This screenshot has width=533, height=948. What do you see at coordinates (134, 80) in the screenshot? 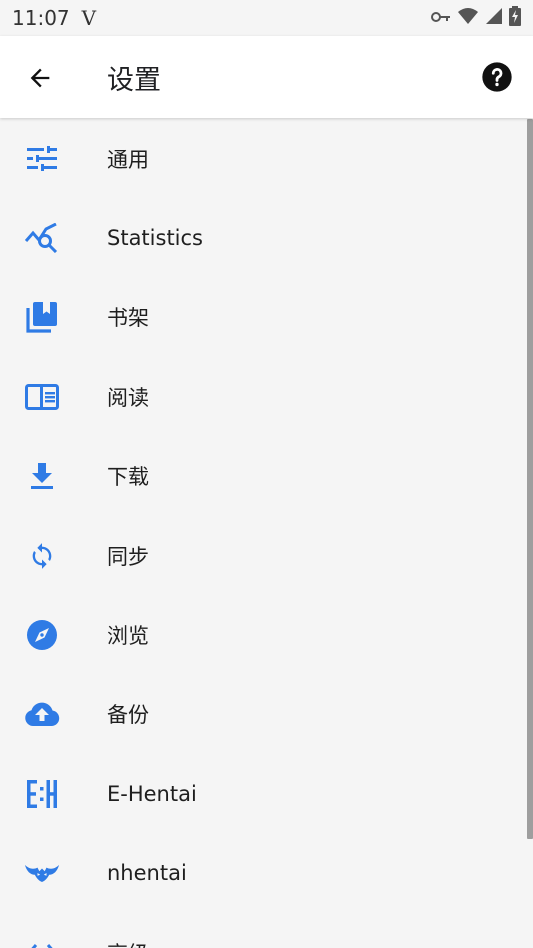
I see `page-title: 设置` at bounding box center [134, 80].